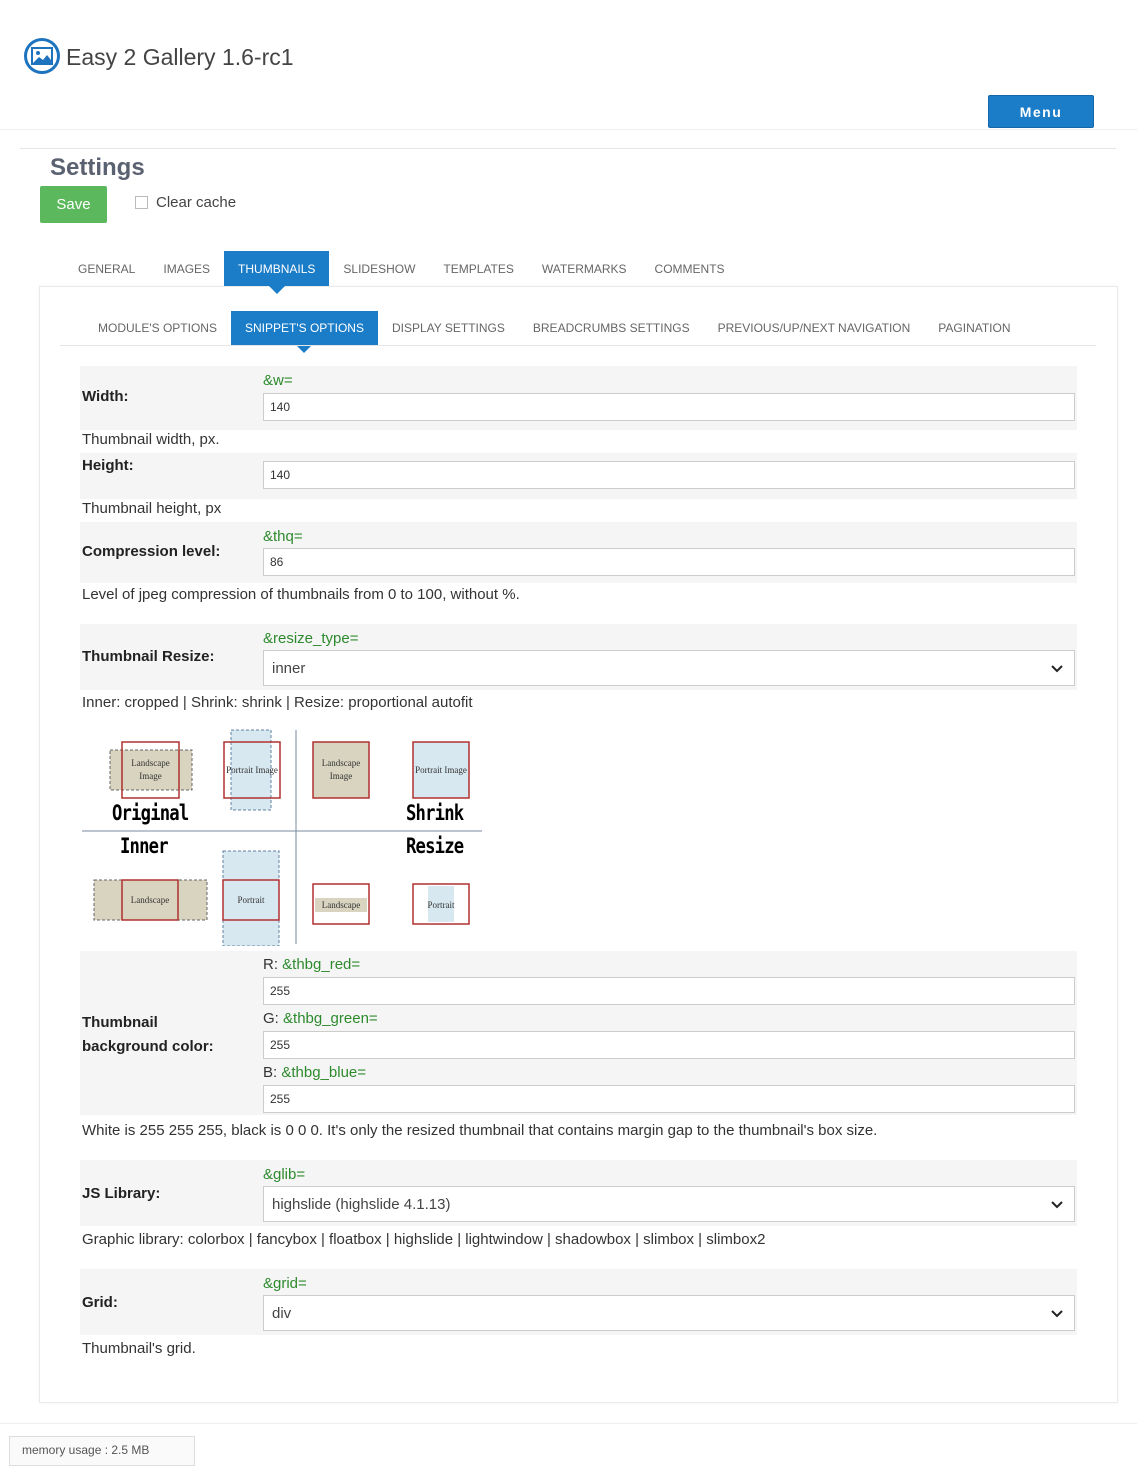 Image resolution: width=1137 pixels, height=1466 pixels. What do you see at coordinates (42, 56) in the screenshot?
I see `image-icon` at bounding box center [42, 56].